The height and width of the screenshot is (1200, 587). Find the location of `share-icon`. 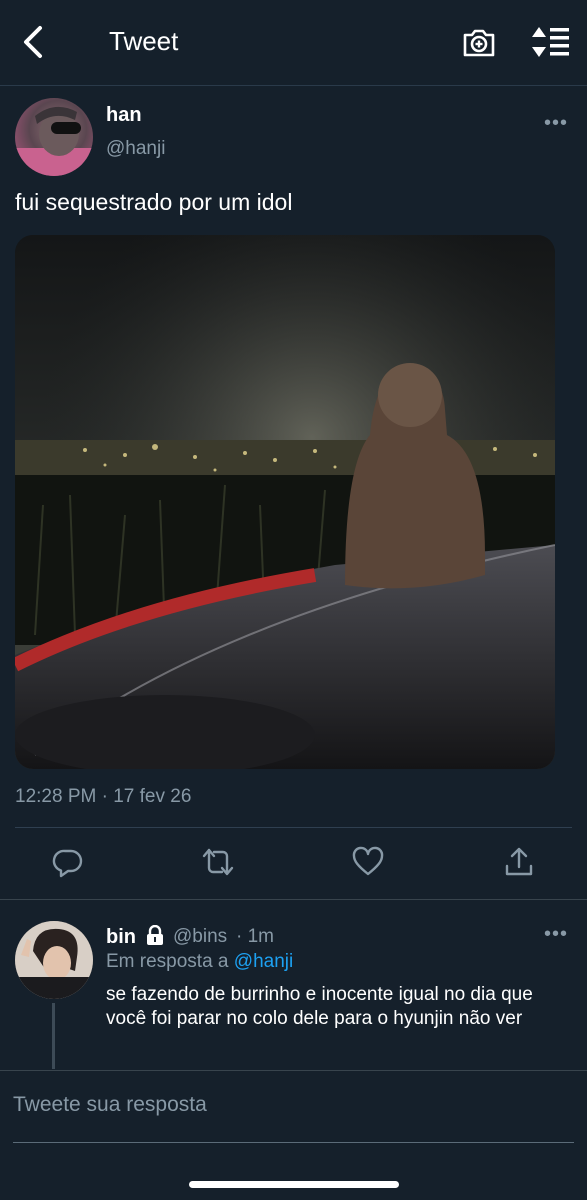

share-icon is located at coordinates (519, 862).